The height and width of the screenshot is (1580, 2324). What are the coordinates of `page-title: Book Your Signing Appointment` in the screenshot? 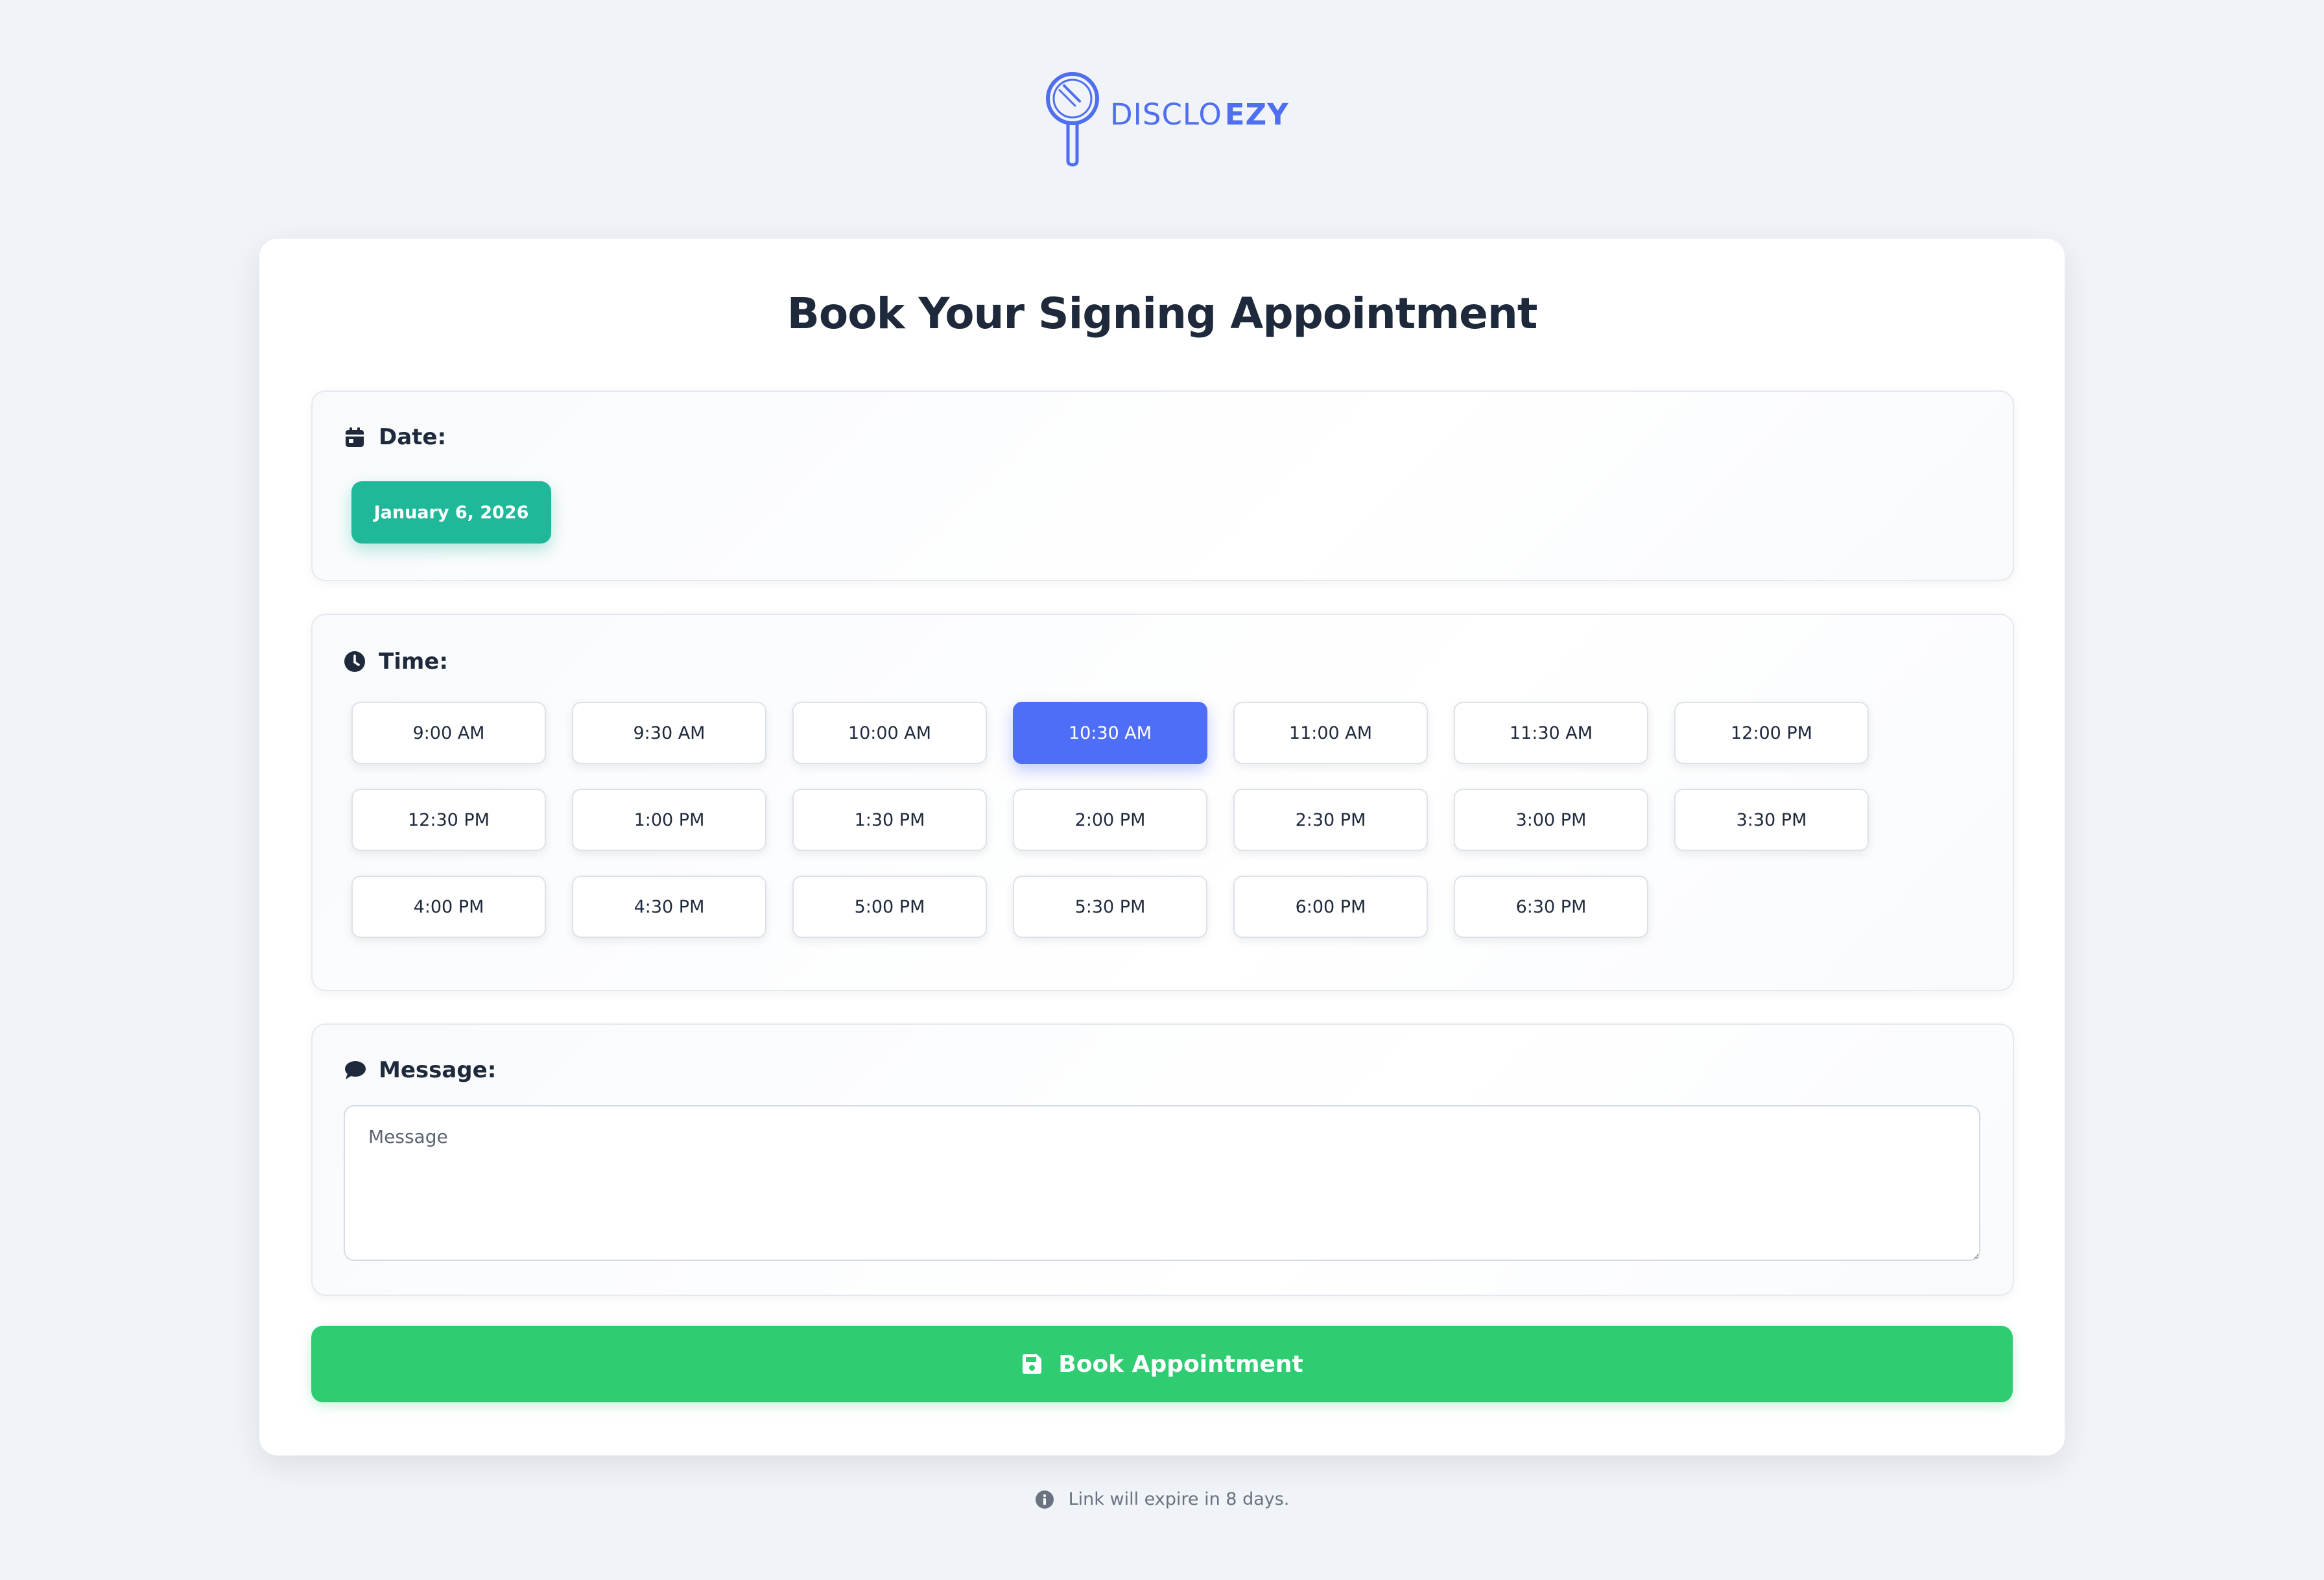 It's located at (1162, 314).